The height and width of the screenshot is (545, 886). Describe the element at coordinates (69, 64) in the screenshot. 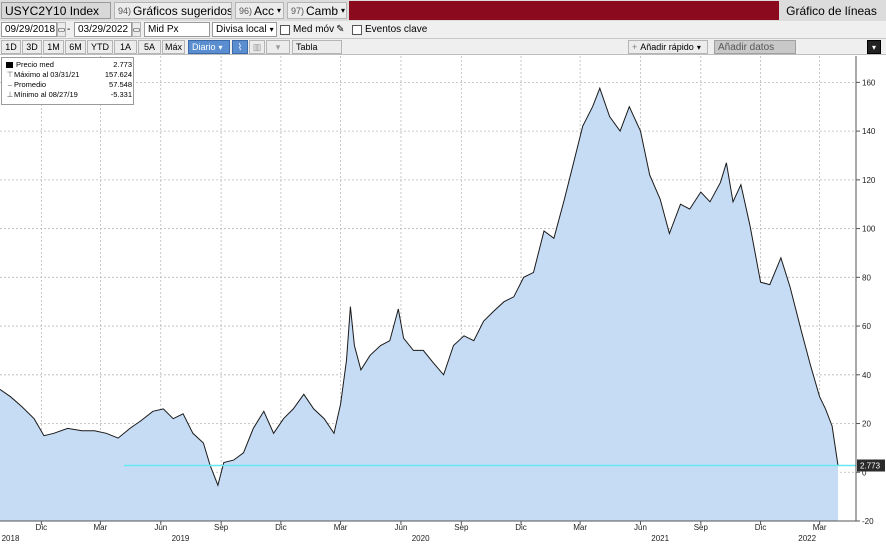

I see `legend-last-row: Precio med 2.773` at that location.